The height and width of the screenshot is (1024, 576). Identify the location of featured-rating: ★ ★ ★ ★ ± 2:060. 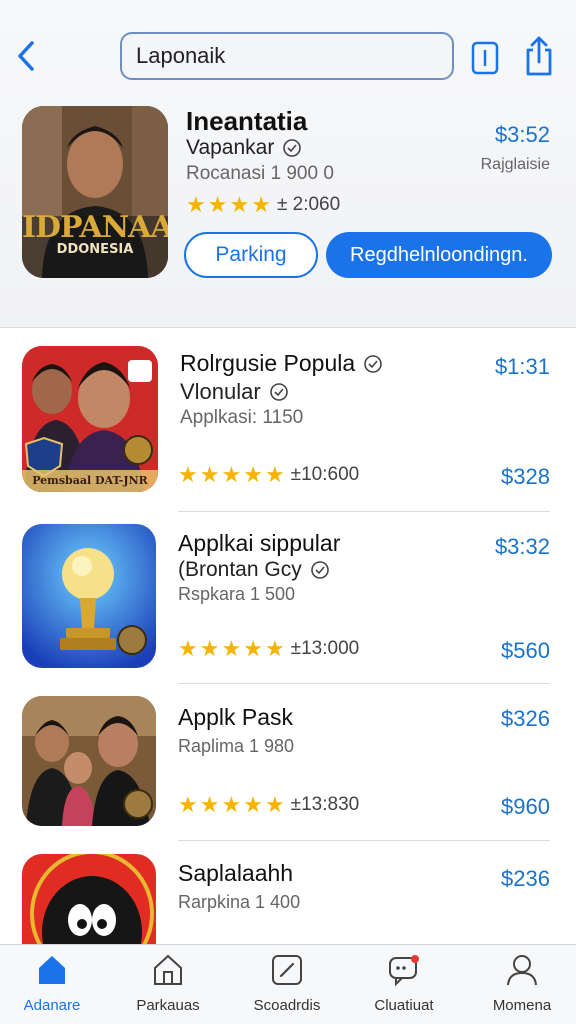
(263, 205).